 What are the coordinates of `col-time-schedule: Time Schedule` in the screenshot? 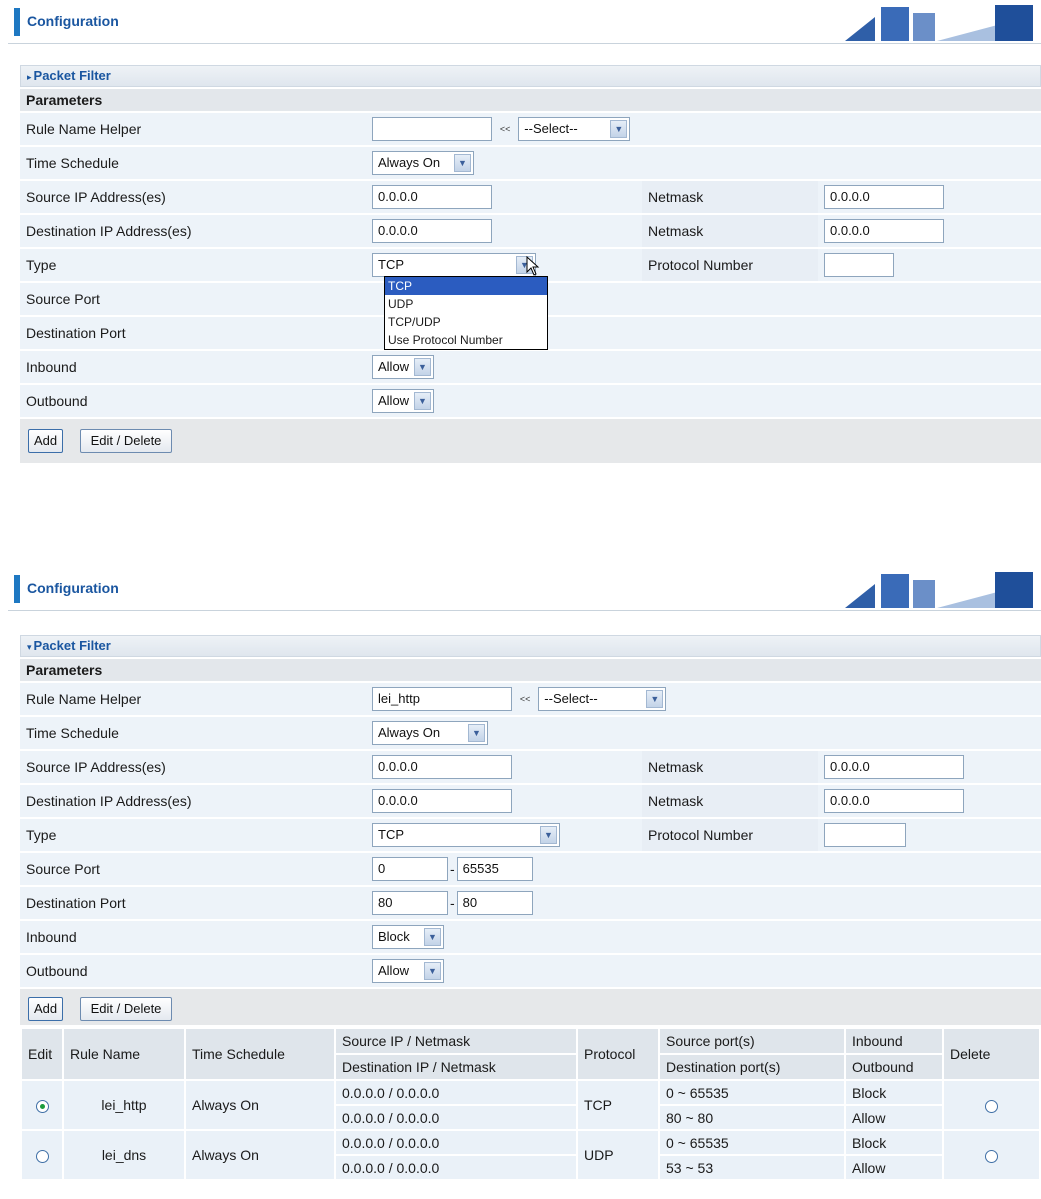 It's located at (260, 1054).